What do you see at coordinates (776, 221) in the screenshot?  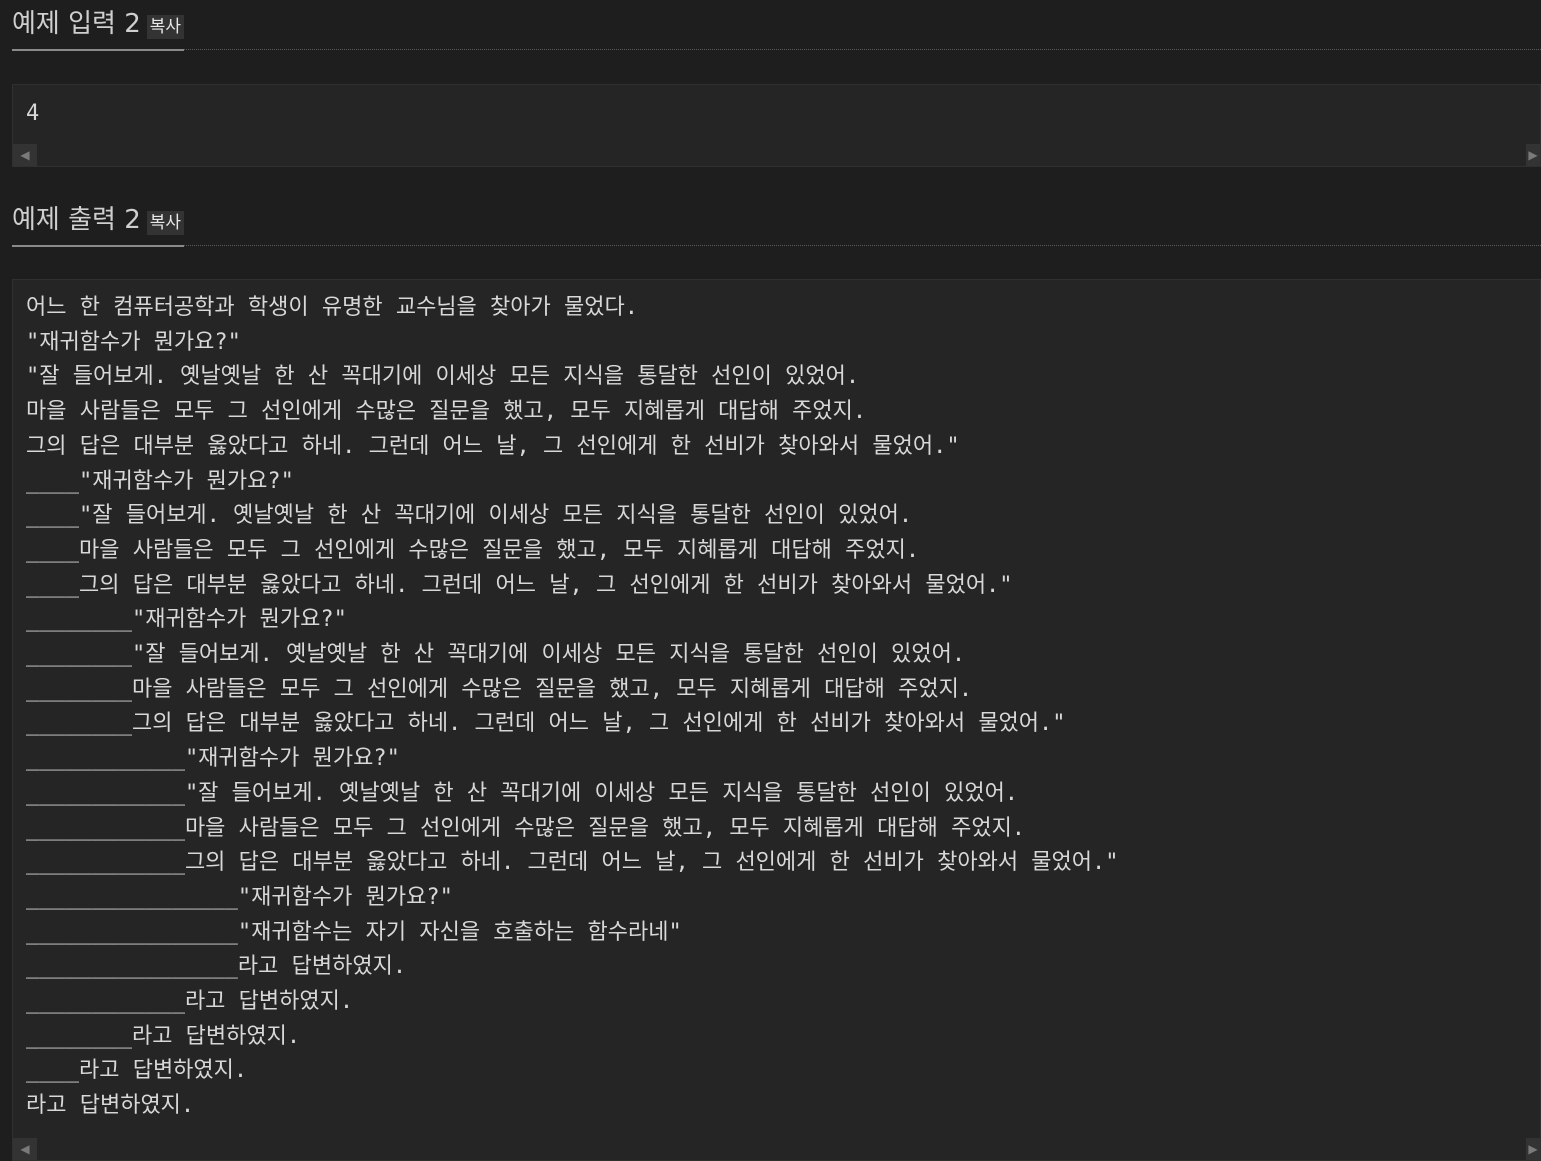 I see `sample-output-header: 예제 출력 2 복사` at bounding box center [776, 221].